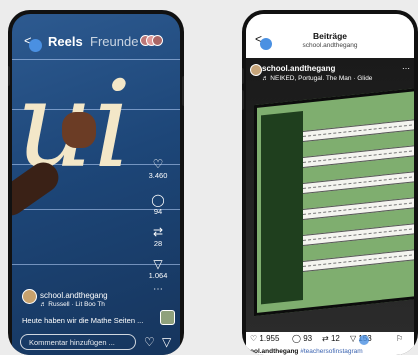 Image resolution: width=418 pixels, height=355 pixels. What do you see at coordinates (158, 175) in the screenshot?
I see `like-count: 3.460` at bounding box center [158, 175].